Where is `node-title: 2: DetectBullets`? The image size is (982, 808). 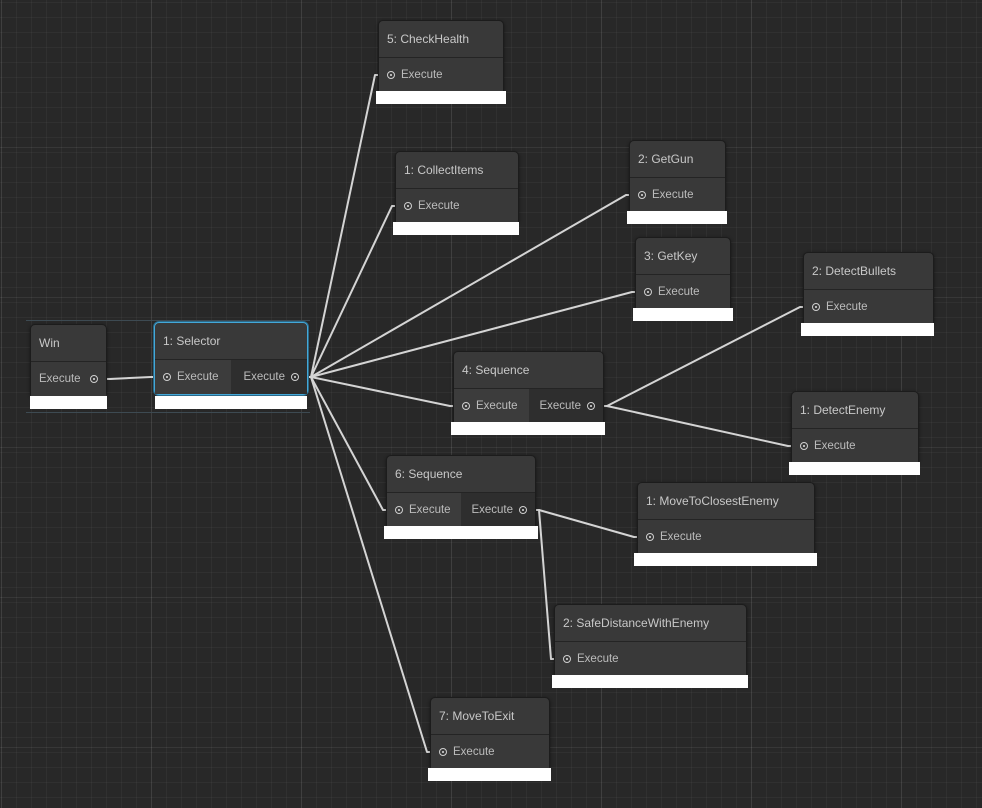
node-title: 2: DetectBullets is located at coordinates (868, 271).